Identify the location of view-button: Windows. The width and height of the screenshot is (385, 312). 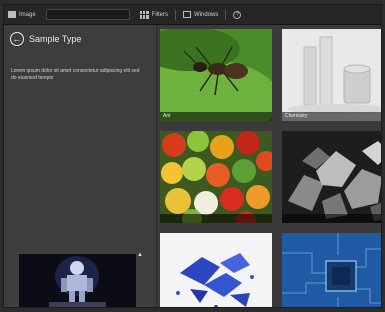
(200, 14).